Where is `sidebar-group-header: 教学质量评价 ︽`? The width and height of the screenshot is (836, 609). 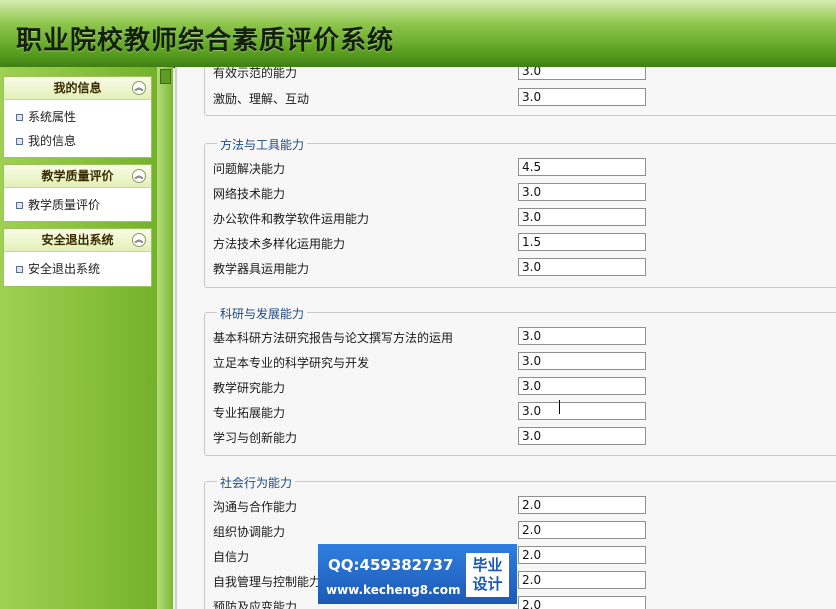
sidebar-group-header: 教学质量评价 ︽ is located at coordinates (77, 176).